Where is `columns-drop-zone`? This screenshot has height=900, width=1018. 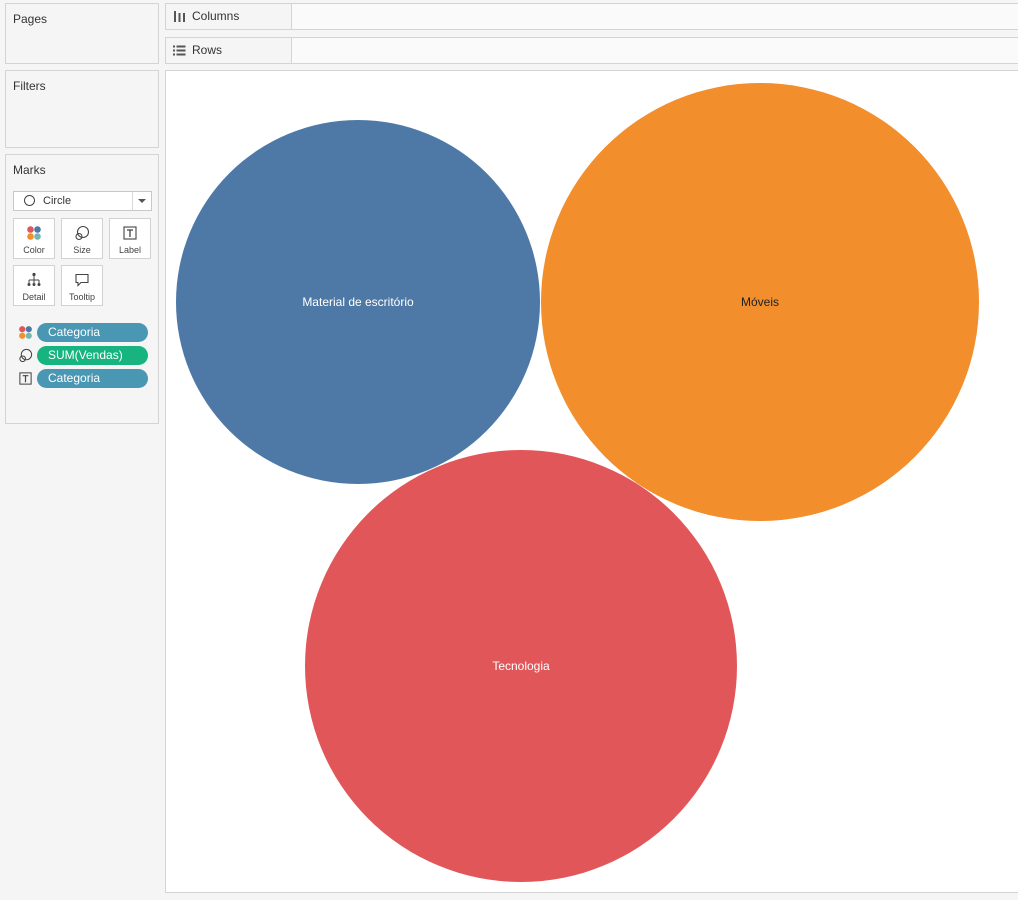 columns-drop-zone is located at coordinates (655, 16).